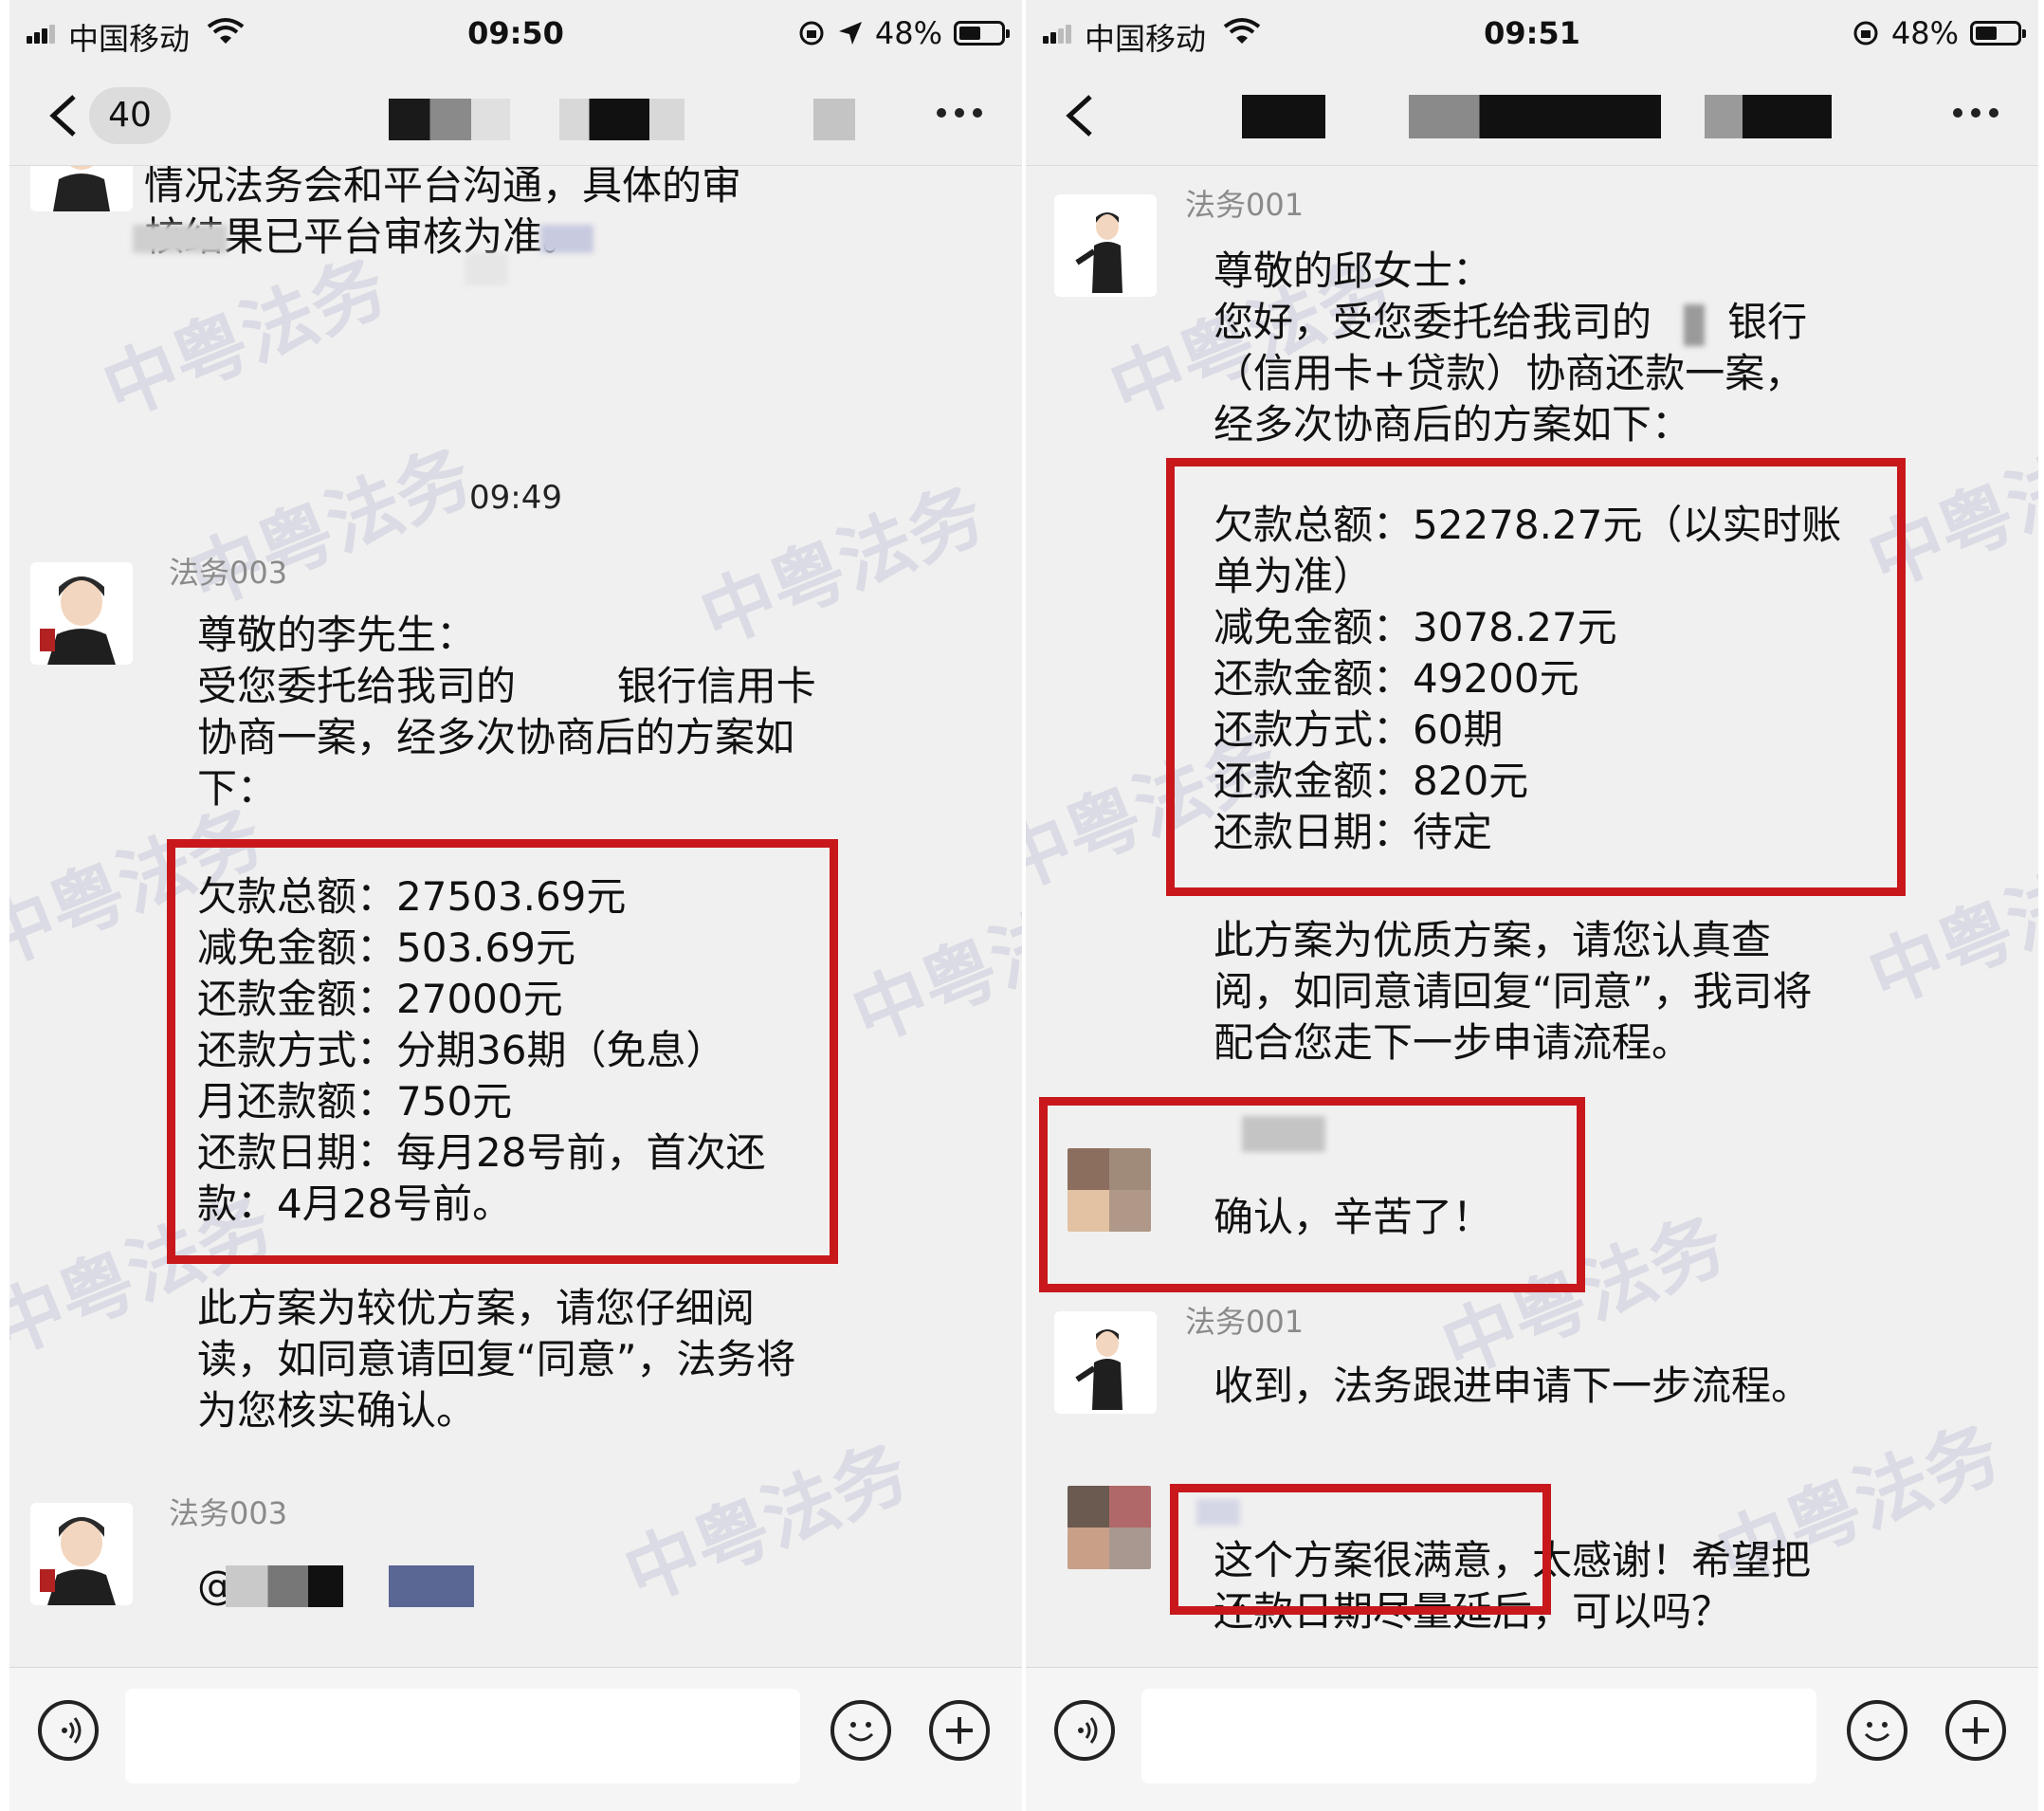 Image resolution: width=2044 pixels, height=1811 pixels. I want to click on status-bar: 中国移动 09:50 48%, so click(515, 33).